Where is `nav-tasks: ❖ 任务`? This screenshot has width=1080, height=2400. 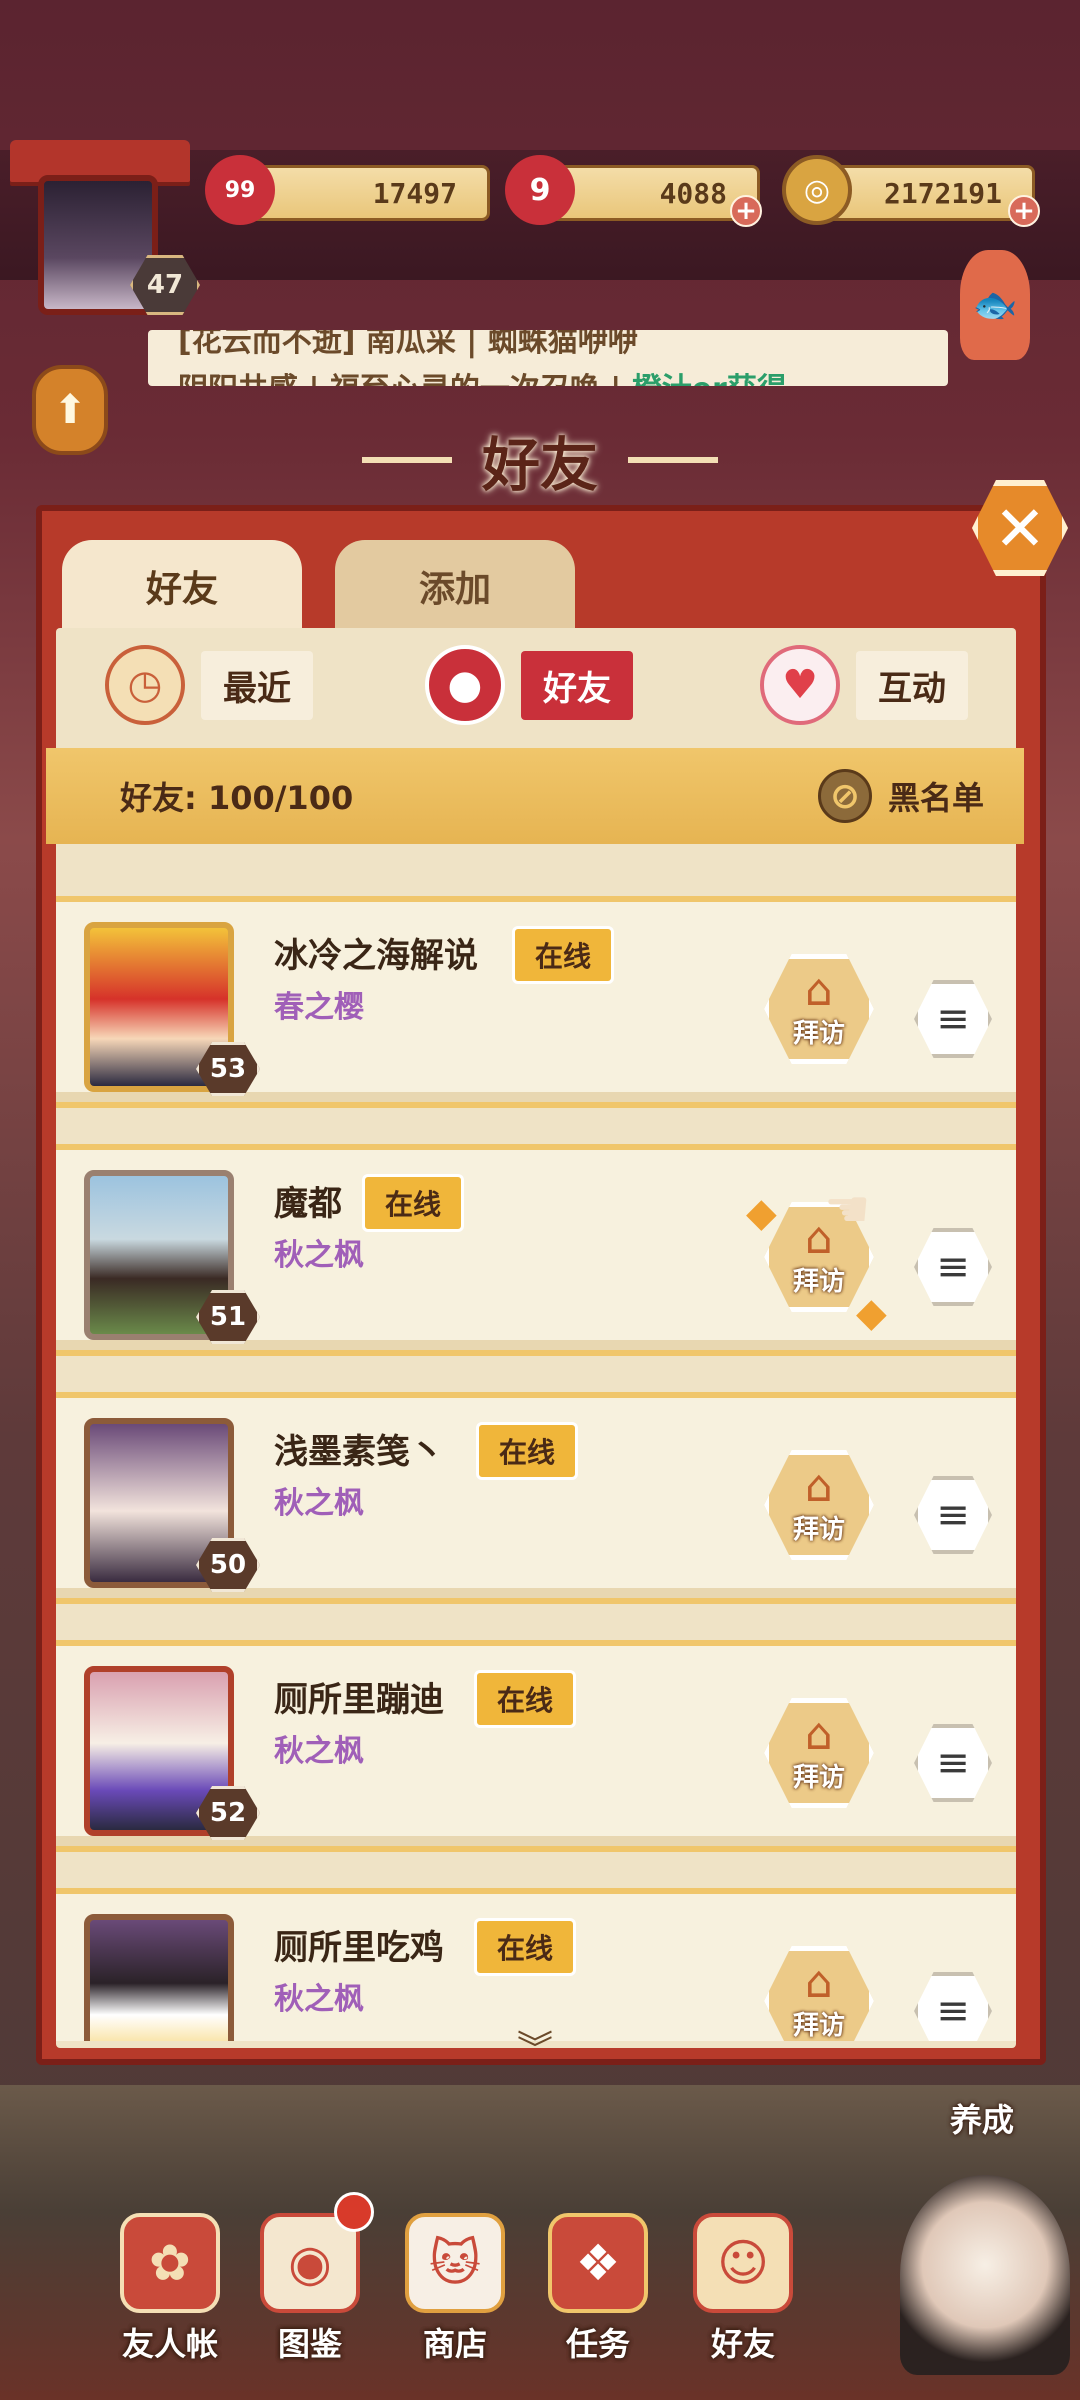 nav-tasks: ❖ 任务 is located at coordinates (598, 2280).